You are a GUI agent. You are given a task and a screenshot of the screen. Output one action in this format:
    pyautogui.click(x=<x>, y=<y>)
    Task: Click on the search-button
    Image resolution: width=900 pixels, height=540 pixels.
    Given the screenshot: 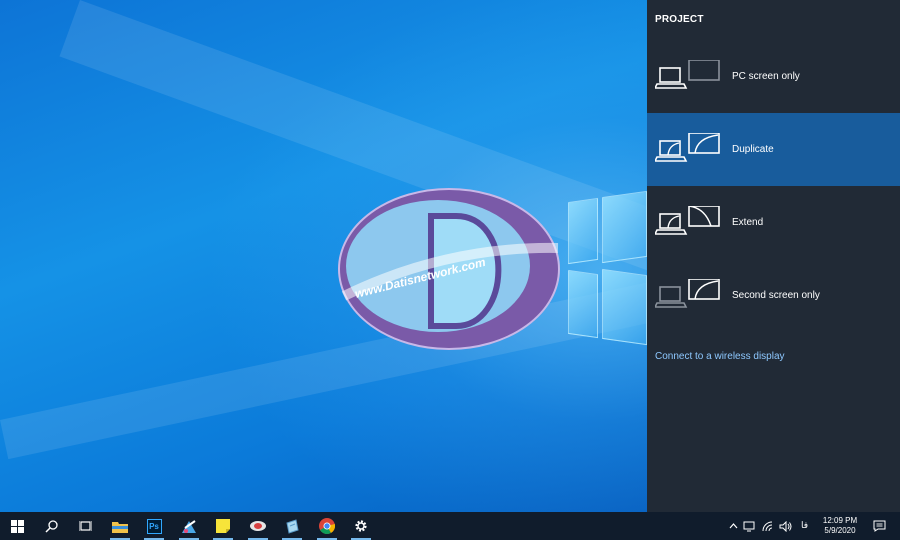 What is the action you would take?
    pyautogui.click(x=51, y=526)
    